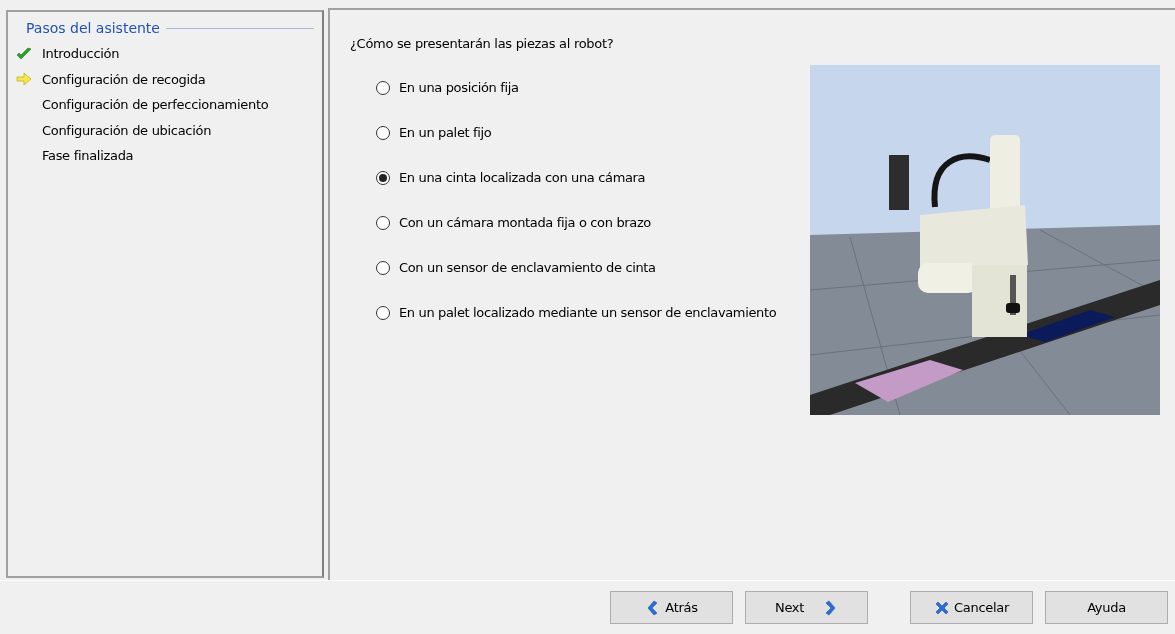 This screenshot has width=1175, height=634. Describe the element at coordinates (124, 79) in the screenshot. I see `step-item: Configuración de recogida` at that location.